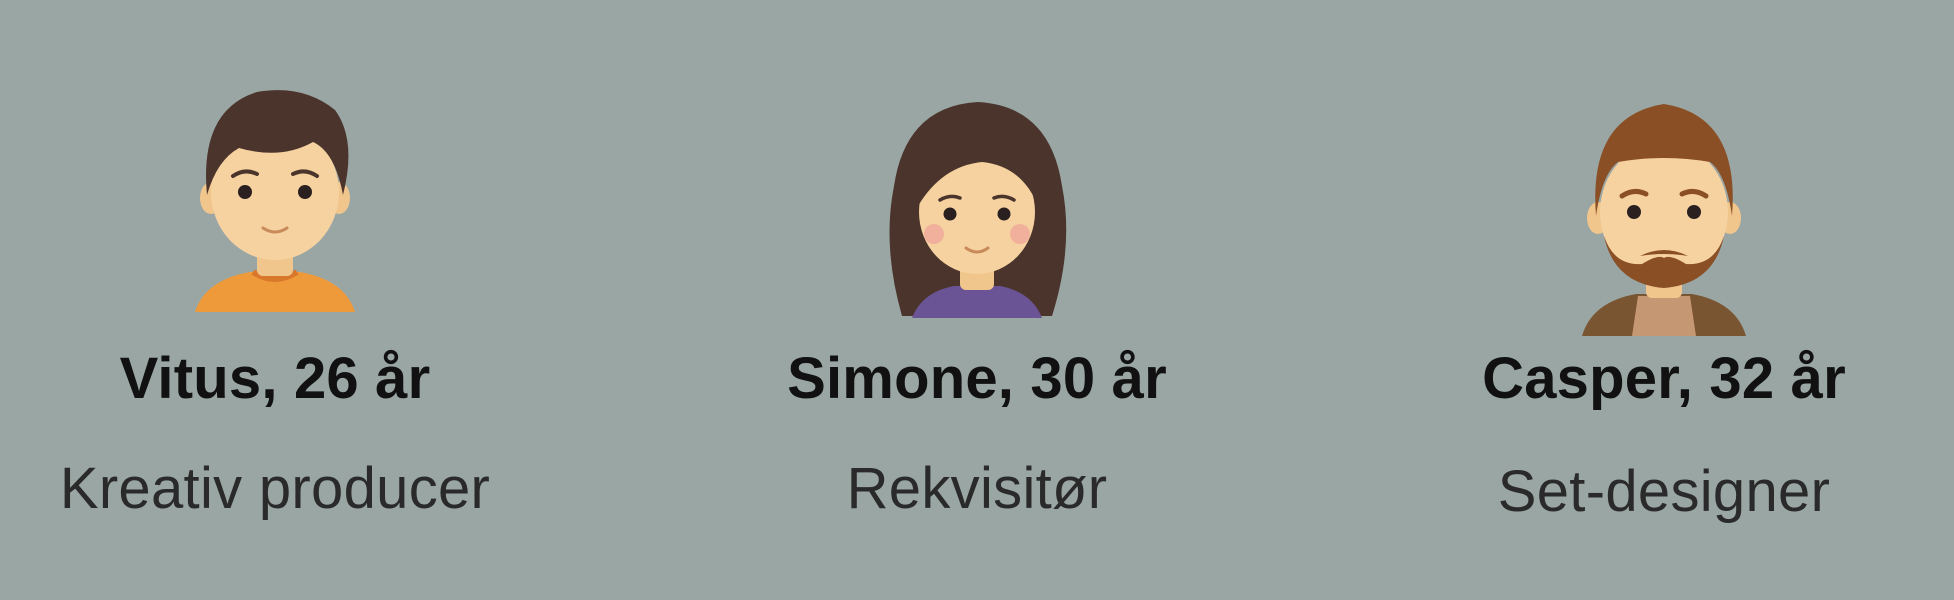 Image resolution: width=1954 pixels, height=600 pixels. What do you see at coordinates (275, 201) in the screenshot?
I see `male-avatar-icon` at bounding box center [275, 201].